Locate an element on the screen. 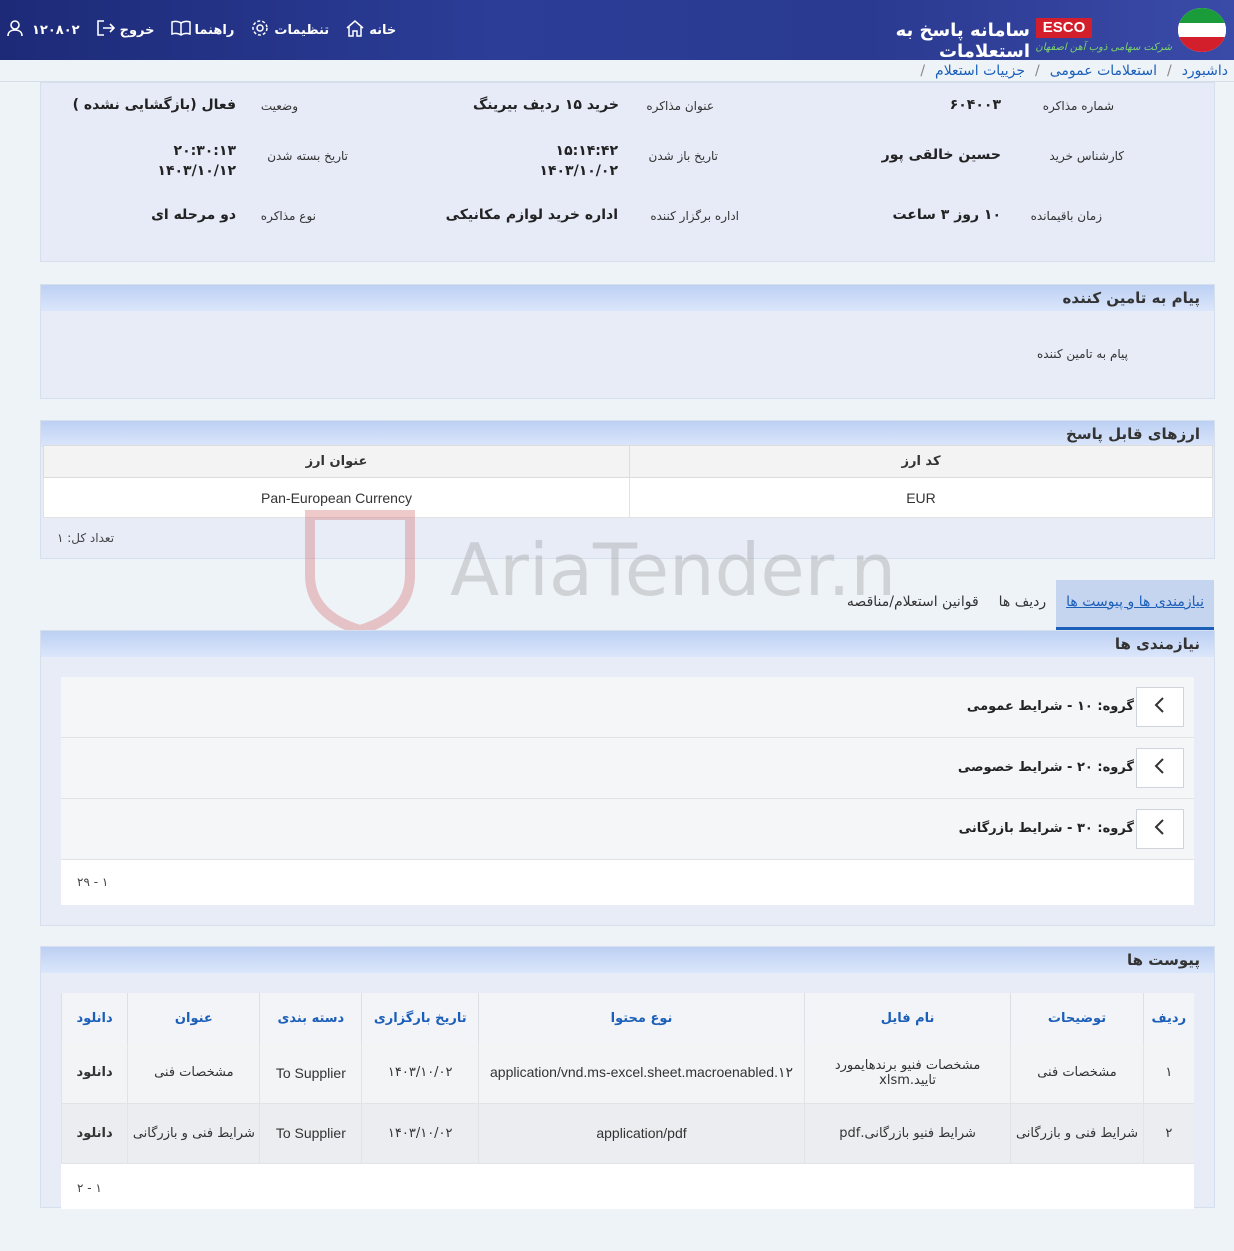 Image resolution: width=1234 pixels, height=1251 pixels. home-link: خانه is located at coordinates (370, 30).